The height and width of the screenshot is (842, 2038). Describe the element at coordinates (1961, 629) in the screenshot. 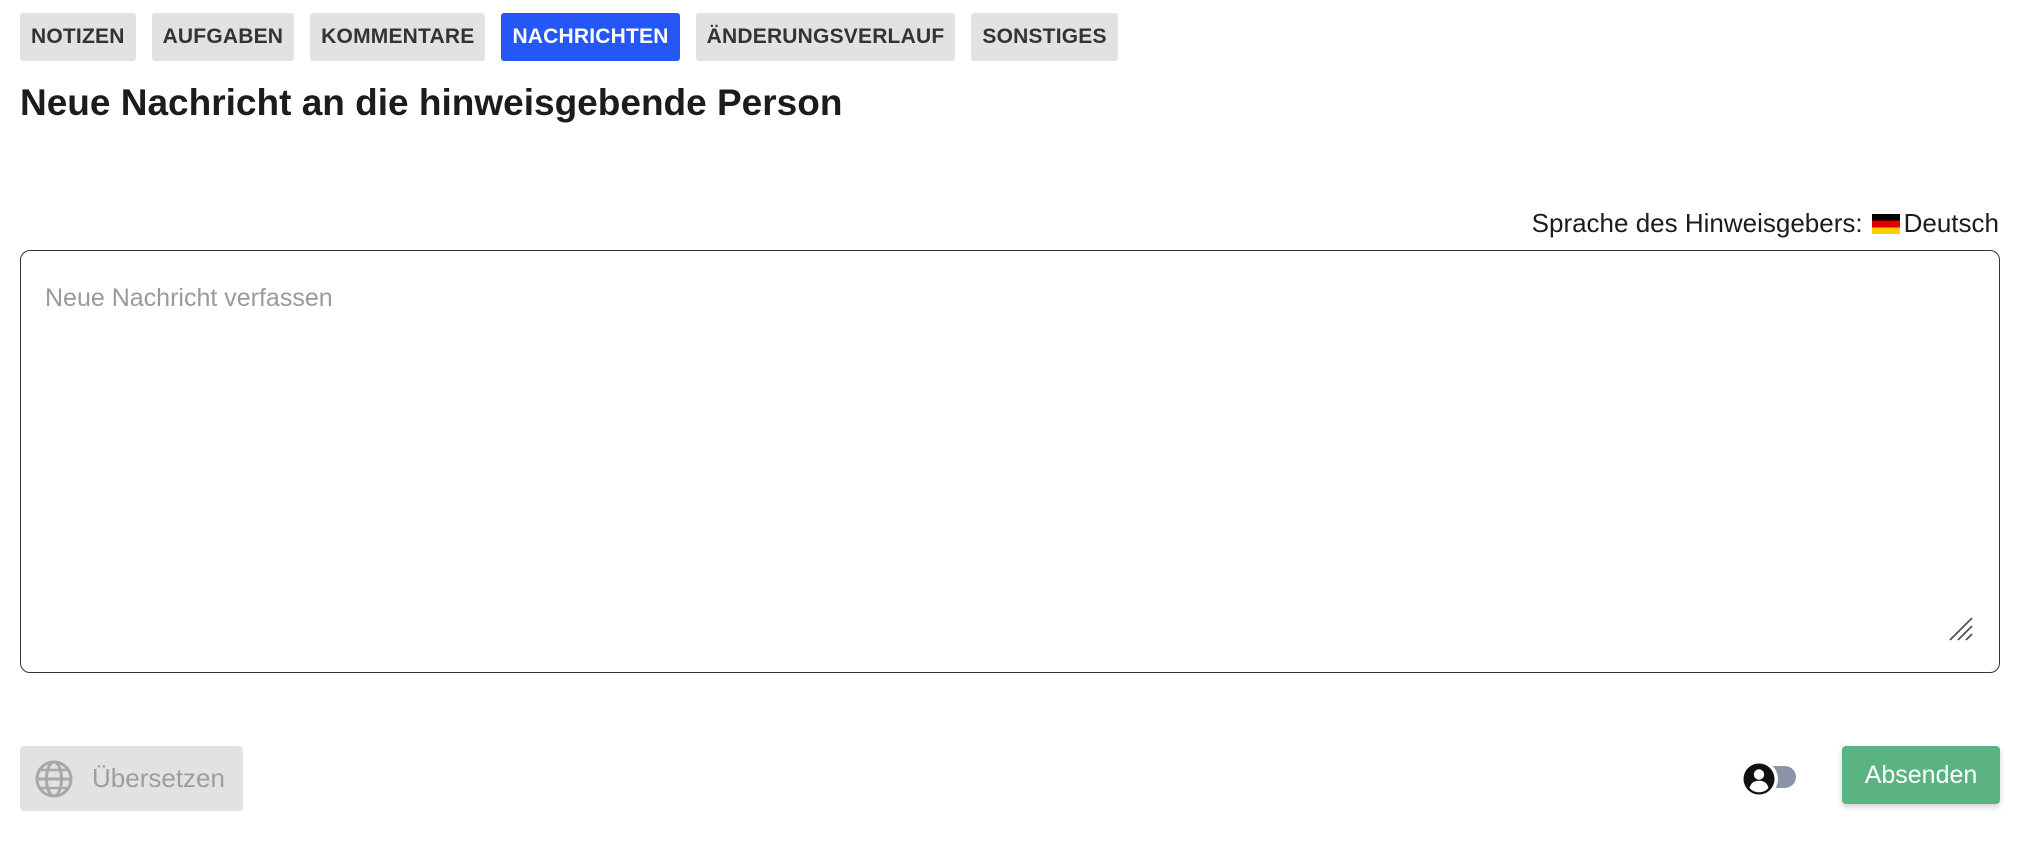

I see `resize-handle-icon` at that location.